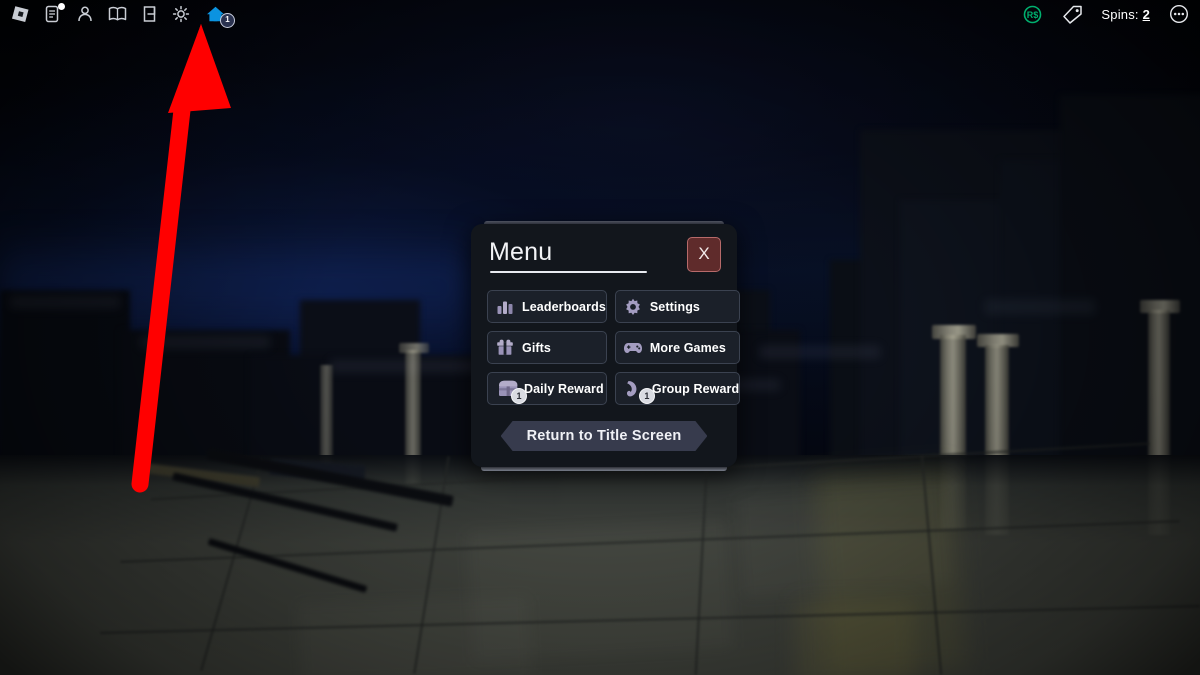  I want to click on chest-icon: 1, so click(511, 391).